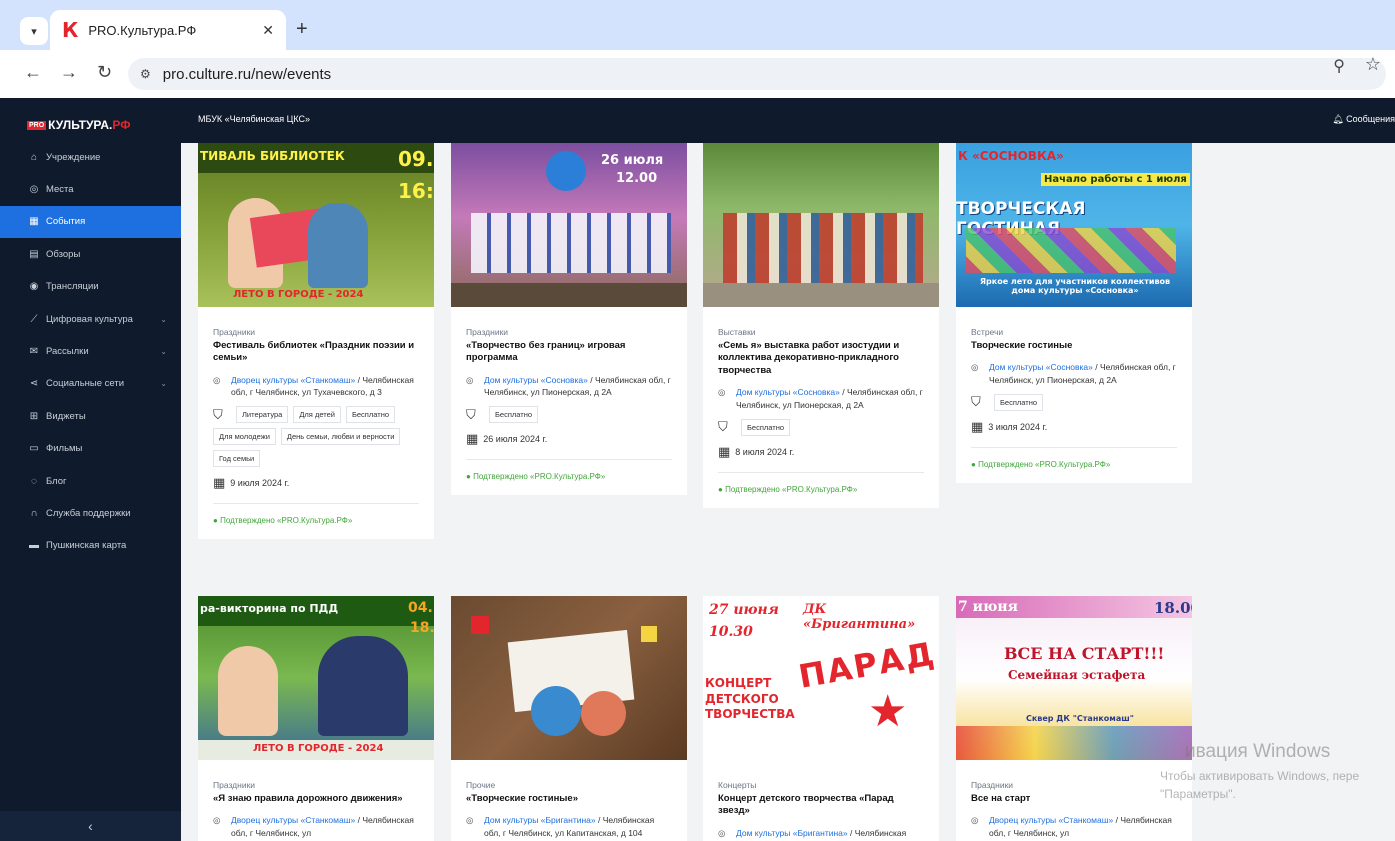 This screenshot has height=841, width=1395. Describe the element at coordinates (73, 157) in the screenshot. I see `sidebar-item-label: Учреждение` at that location.